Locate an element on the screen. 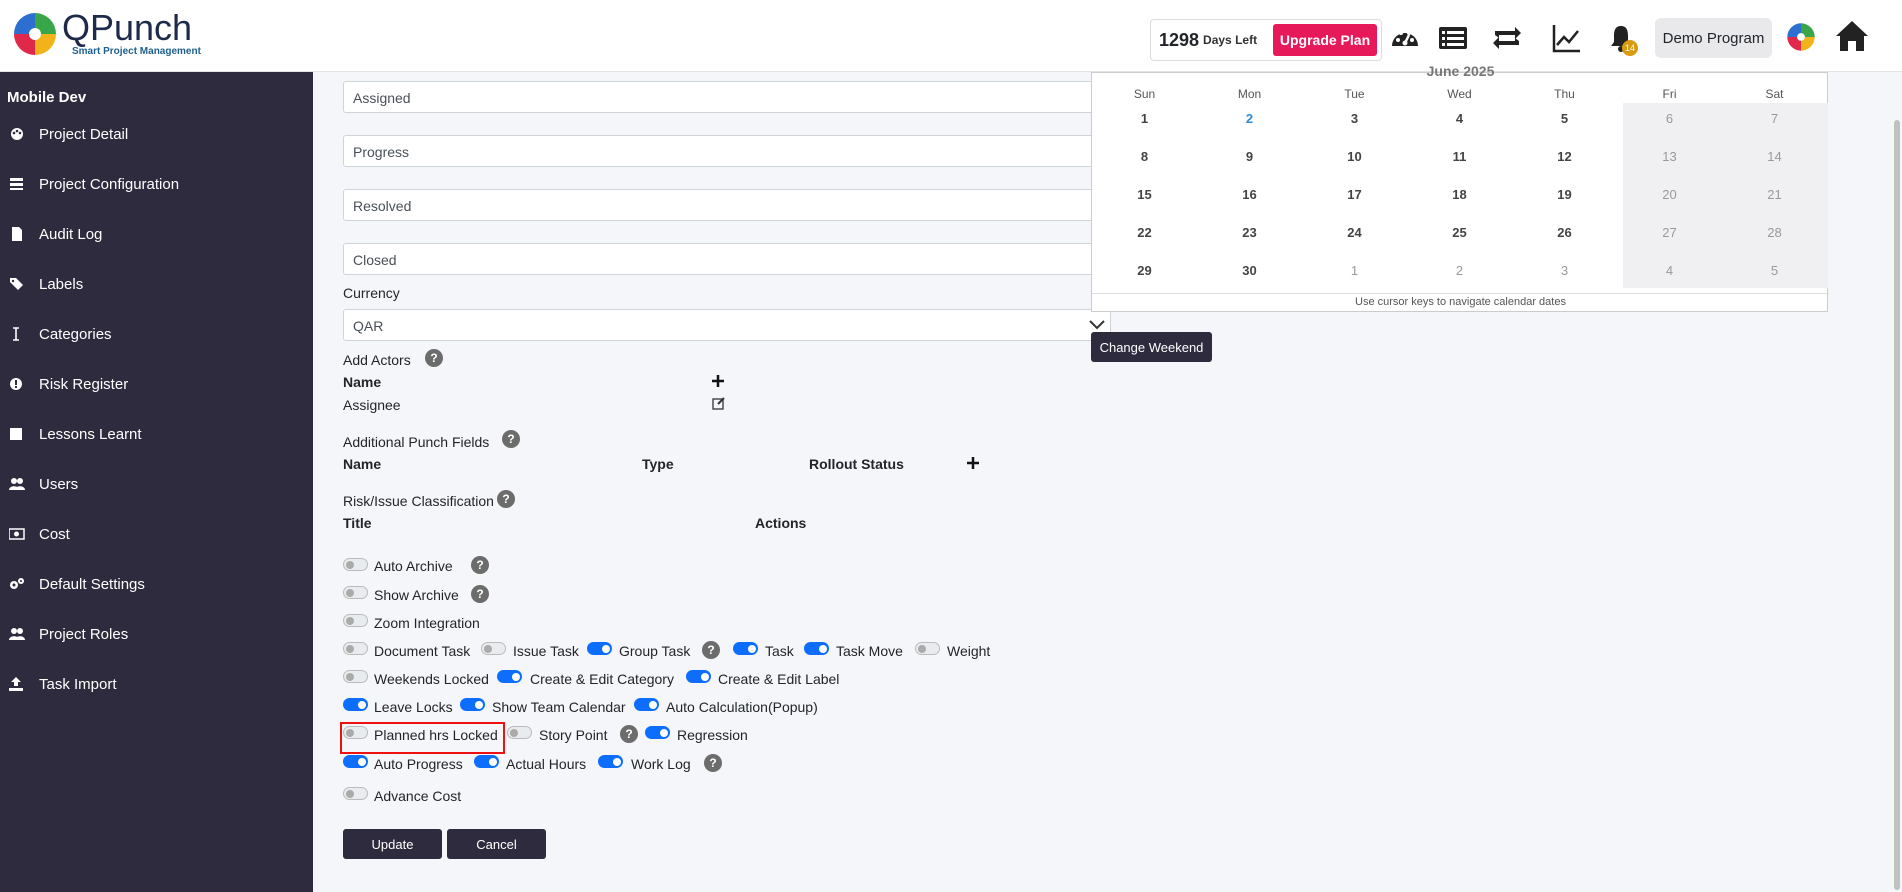 Image resolution: width=1902 pixels, height=892 pixels. task-toggle is located at coordinates (745, 648).